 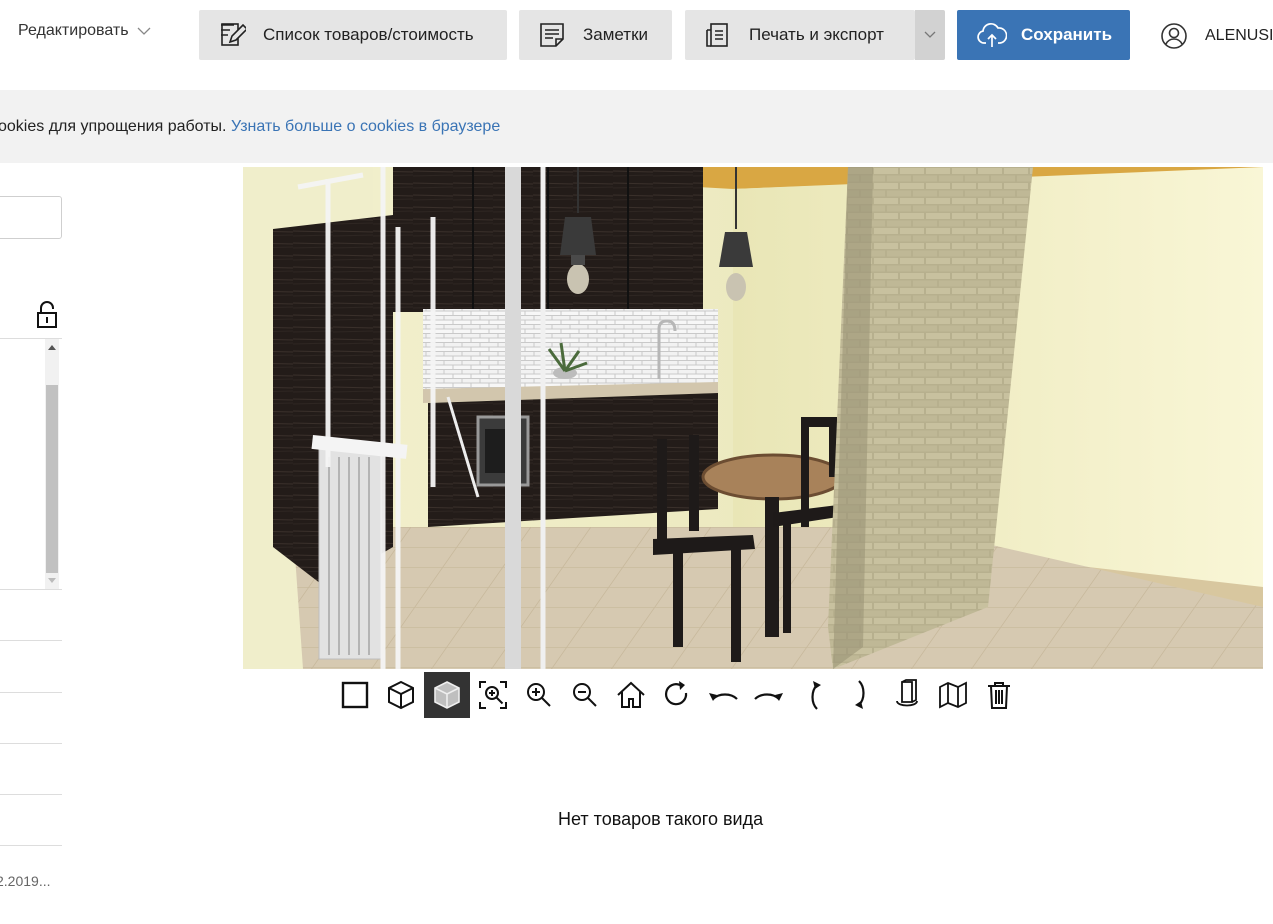 I want to click on document-stack-icon, so click(x=718, y=35).